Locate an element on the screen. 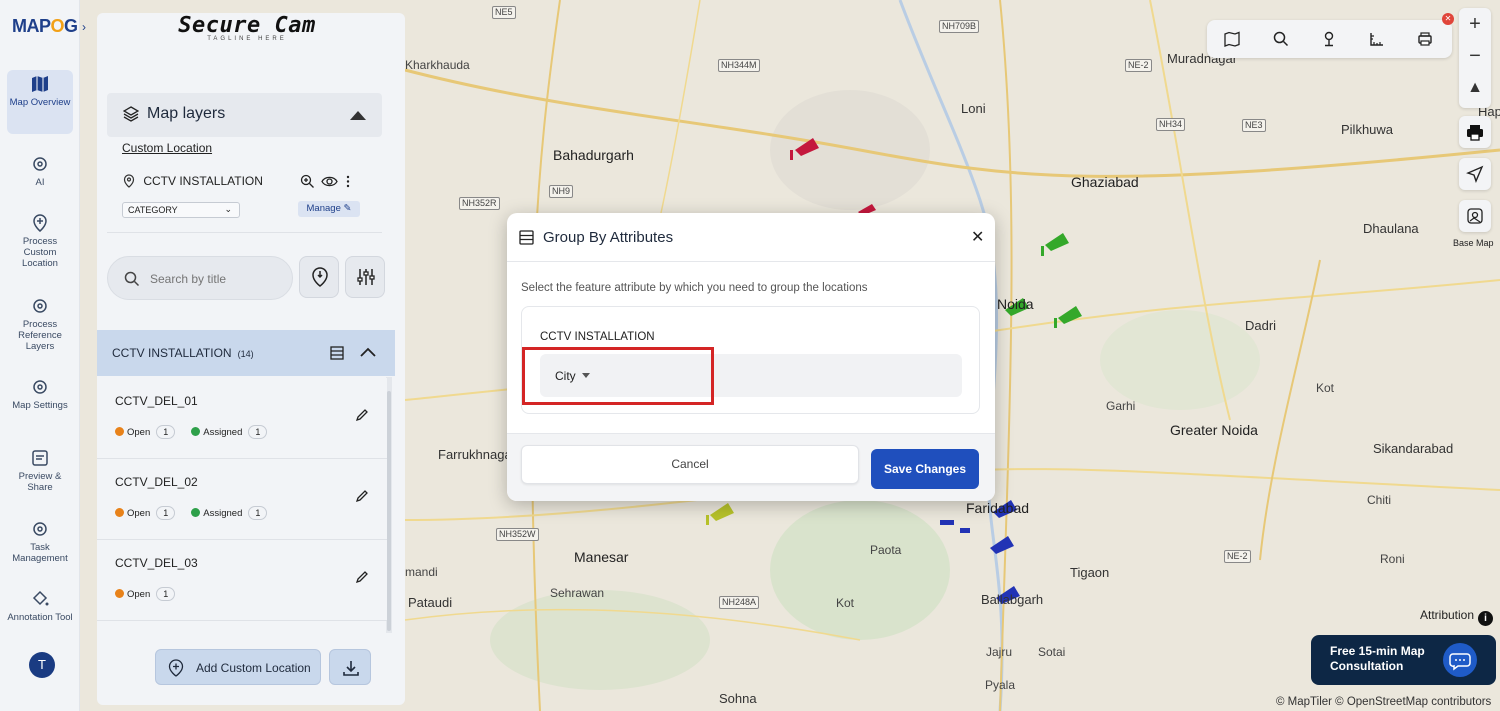 The width and height of the screenshot is (1500, 711). modal-header: Group By Attributes ✕ is located at coordinates (751, 237).